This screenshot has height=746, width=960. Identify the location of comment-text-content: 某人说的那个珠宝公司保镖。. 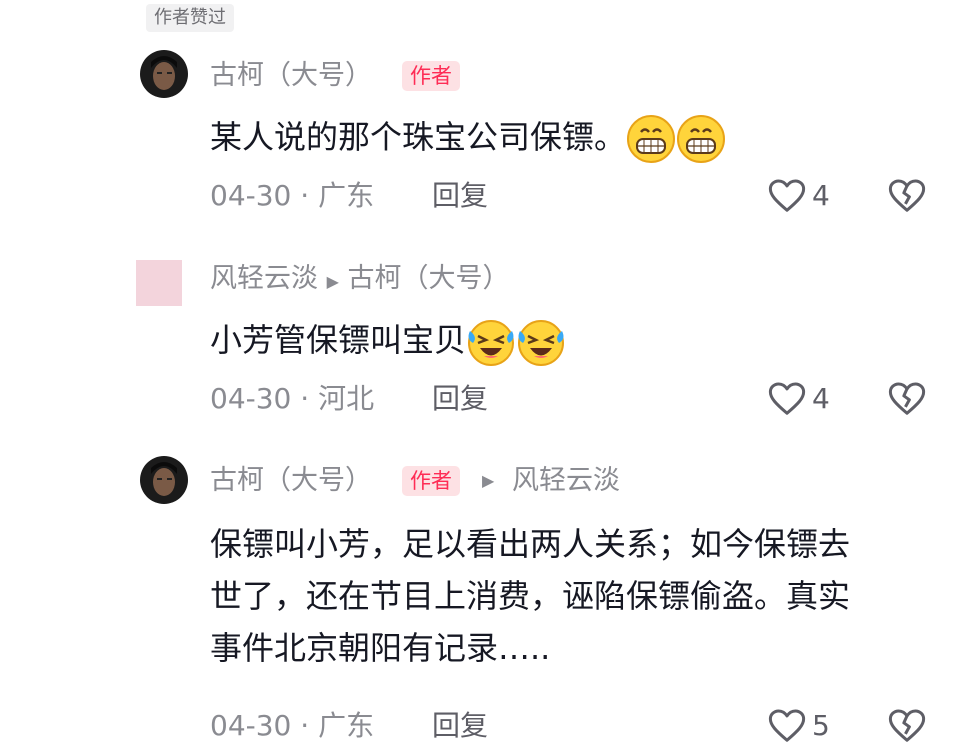
(418, 137).